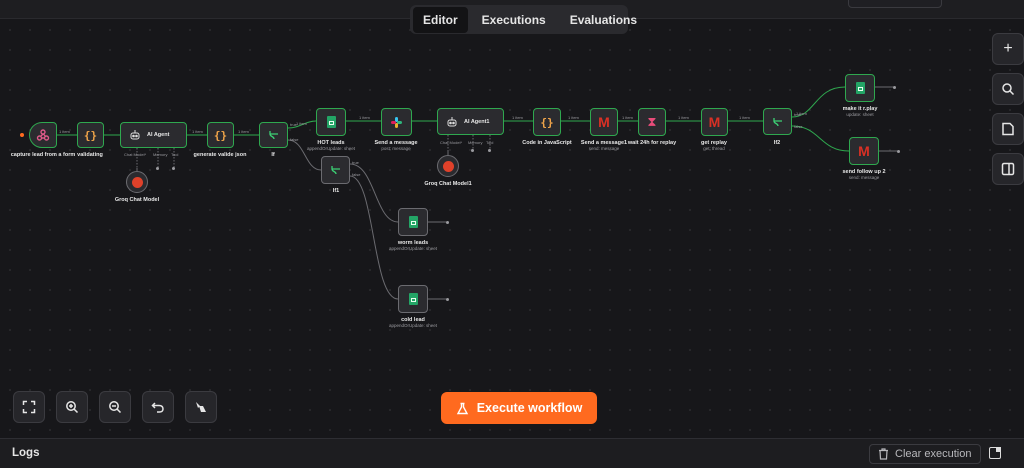  What do you see at coordinates (396, 122) in the screenshot?
I see `node-send-message` at bounding box center [396, 122].